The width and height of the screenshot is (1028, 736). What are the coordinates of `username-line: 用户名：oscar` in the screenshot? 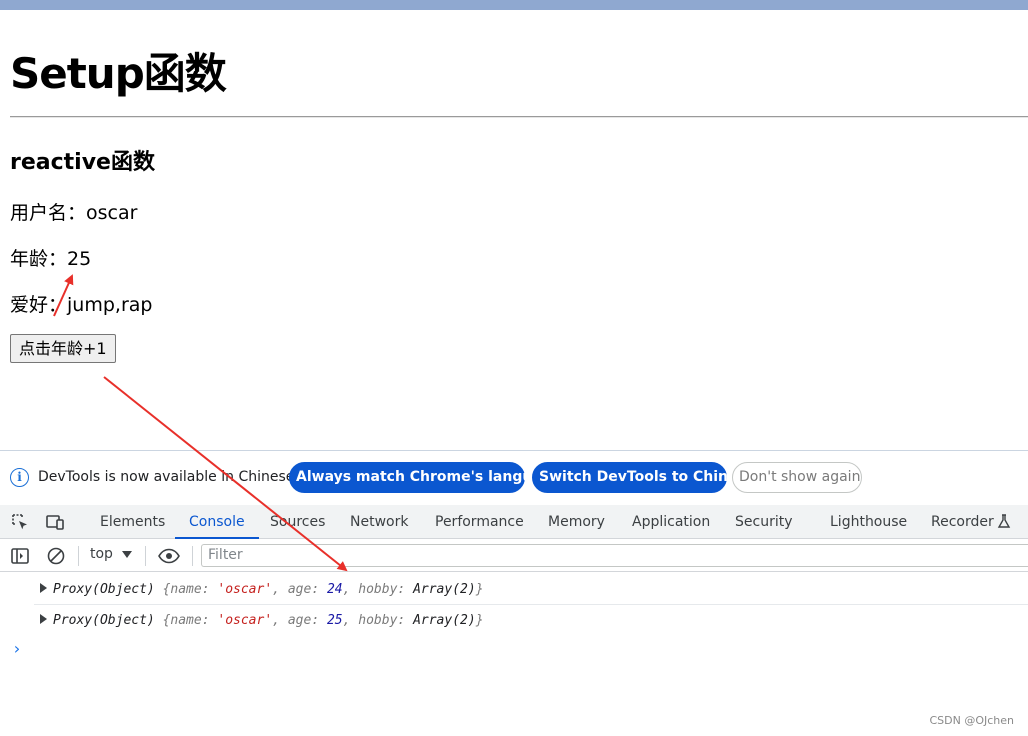 It's located at (73, 211).